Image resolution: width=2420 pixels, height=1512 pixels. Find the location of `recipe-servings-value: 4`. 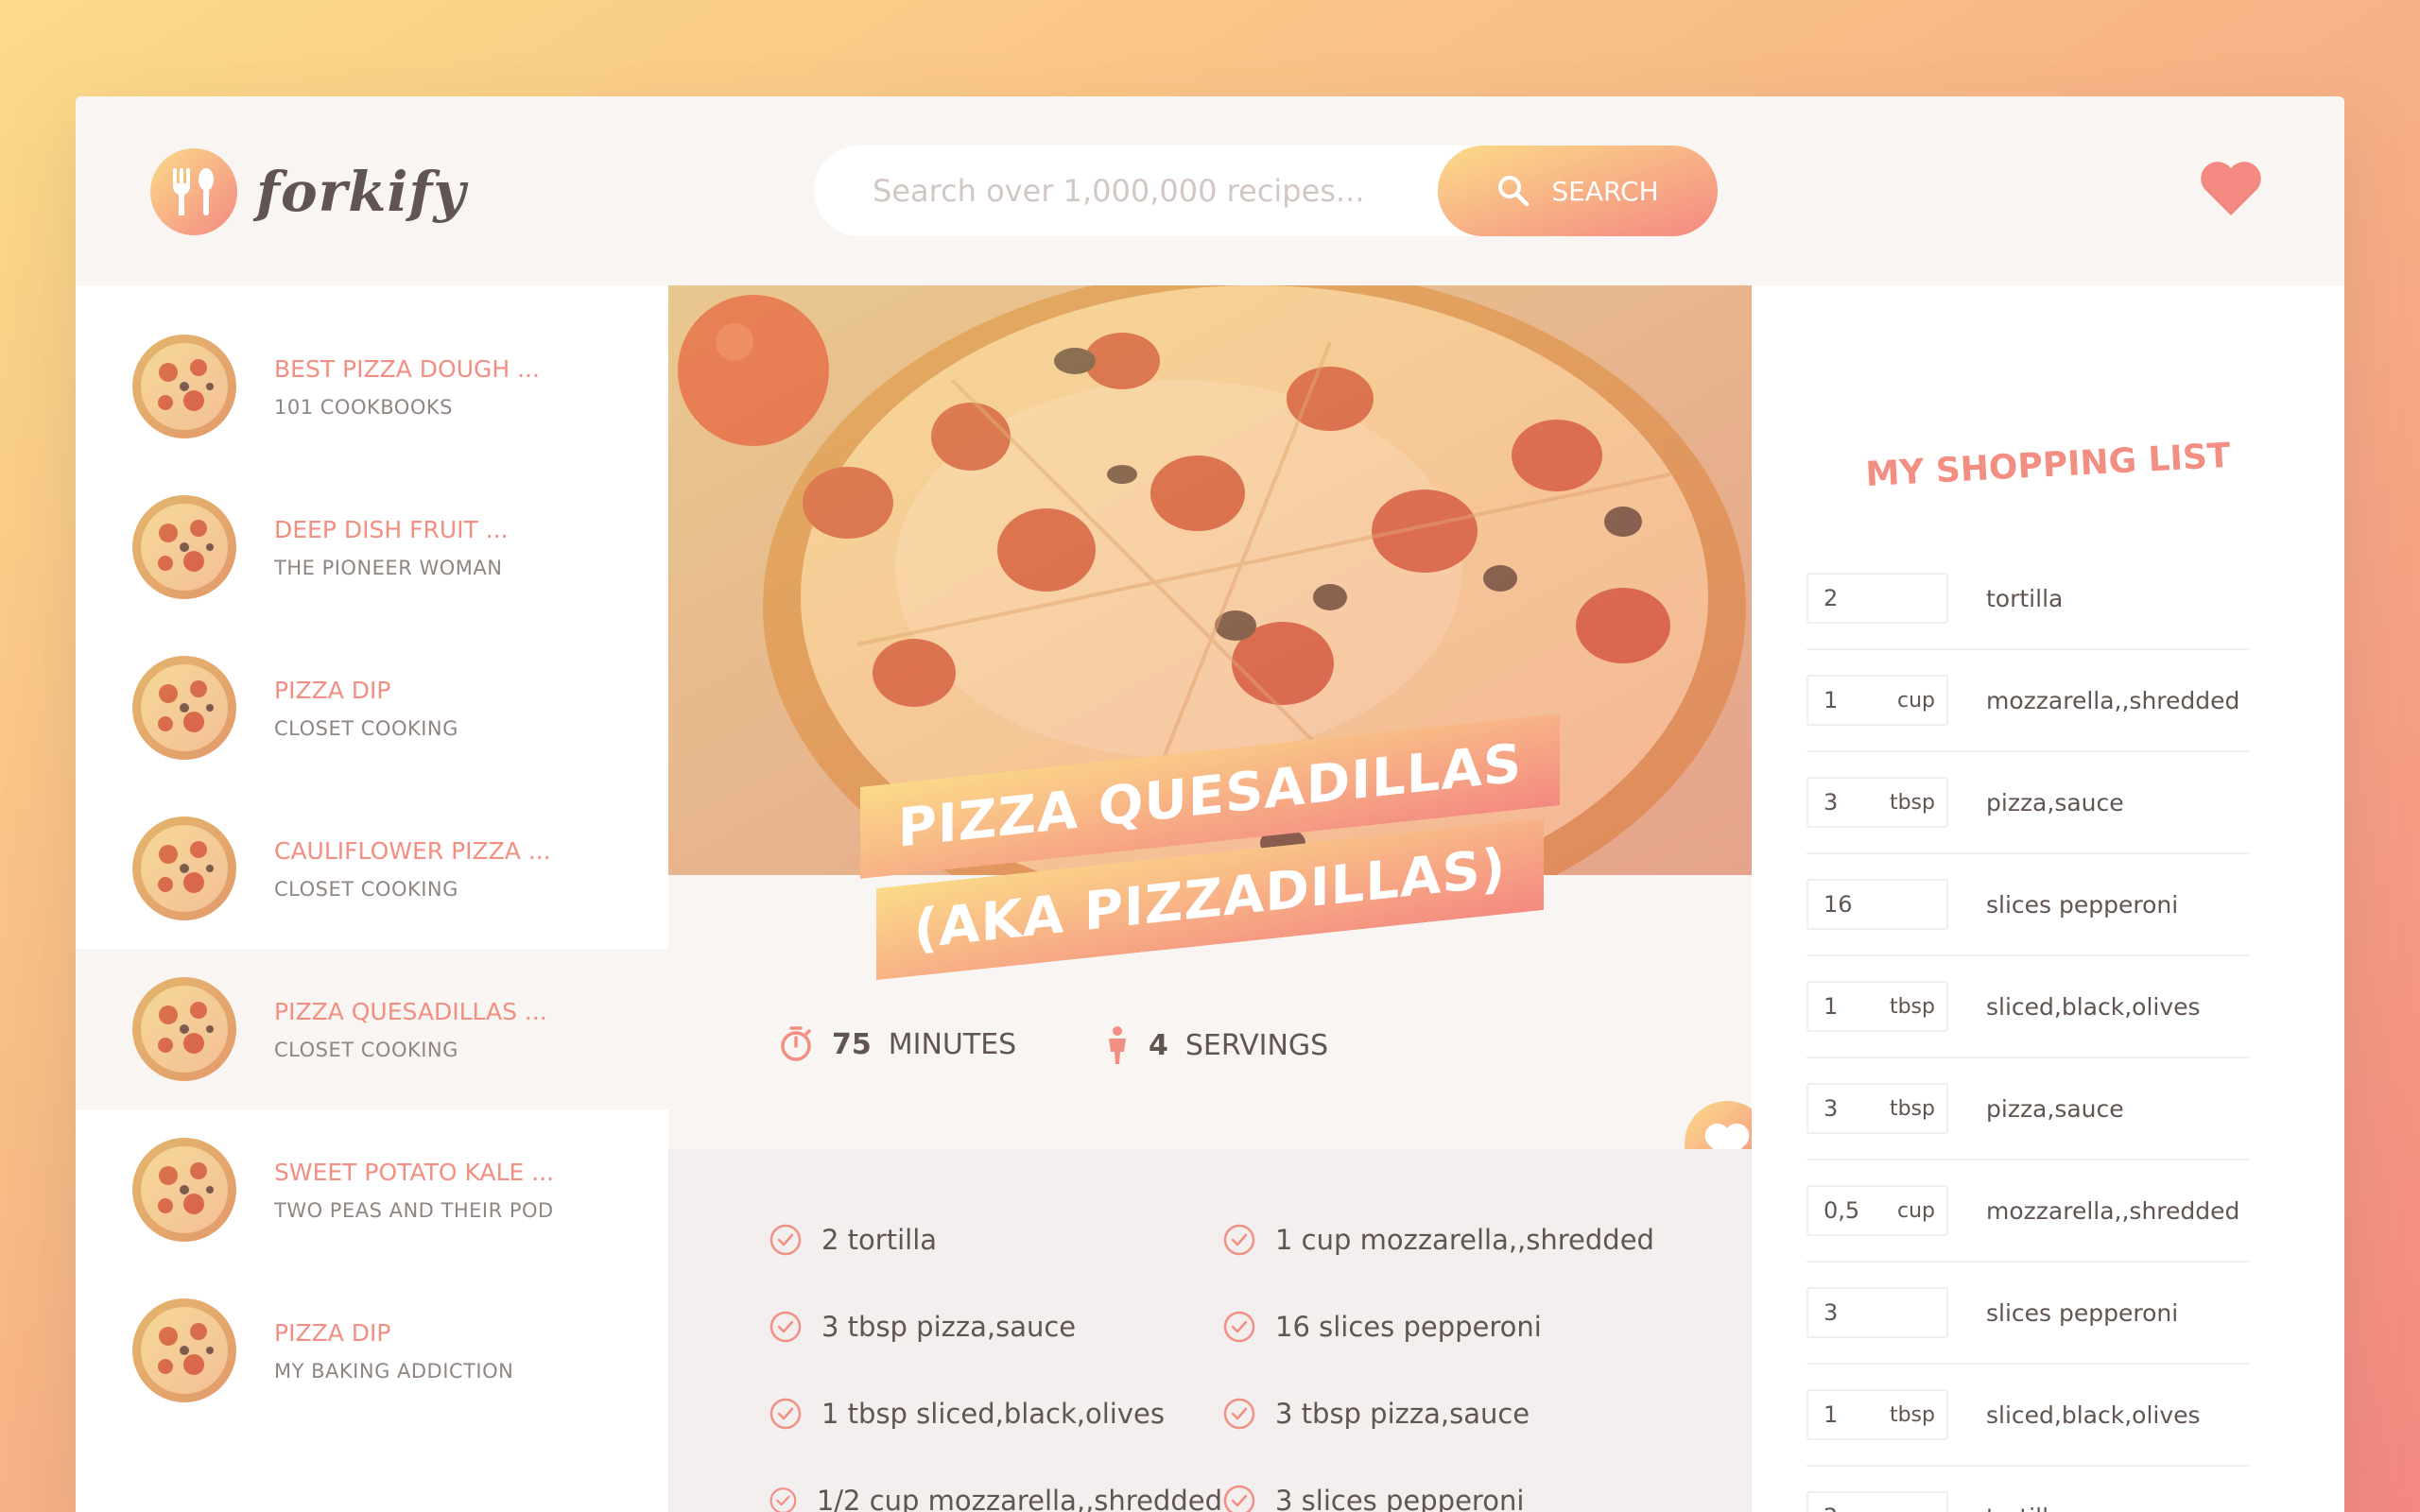

recipe-servings-value: 4 is located at coordinates (1158, 1045).